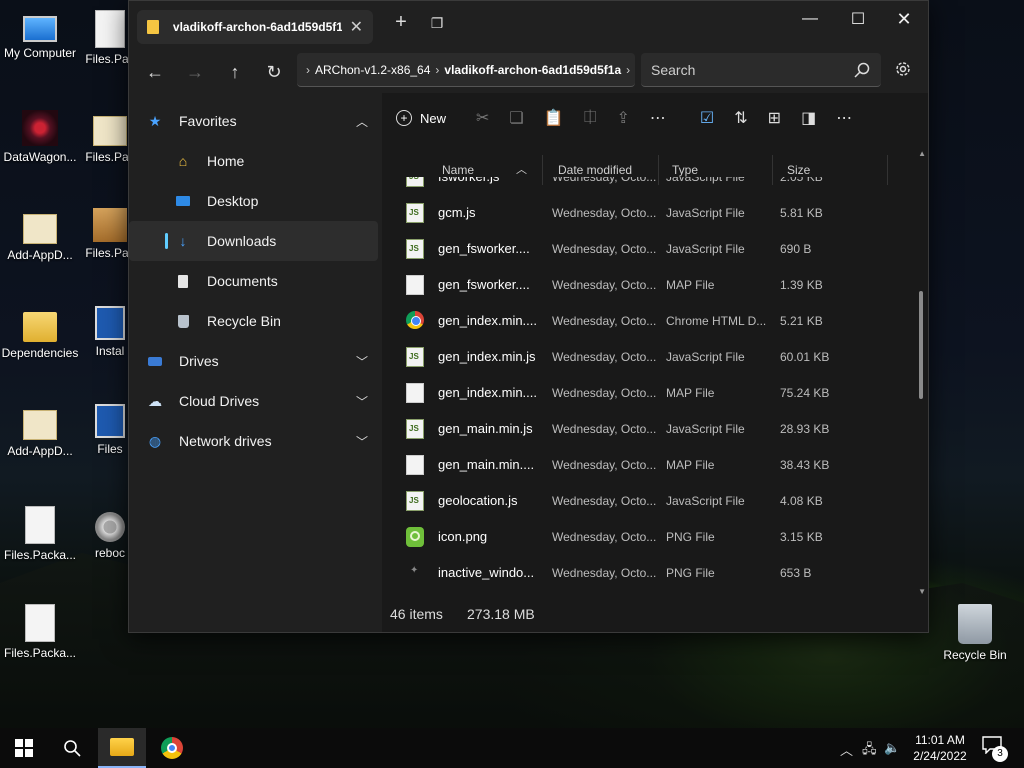  Describe the element at coordinates (532, 70) in the screenshot. I see `breadcrumb-item-current: vladikoff-archon-6ad1d59d5f1a` at that location.